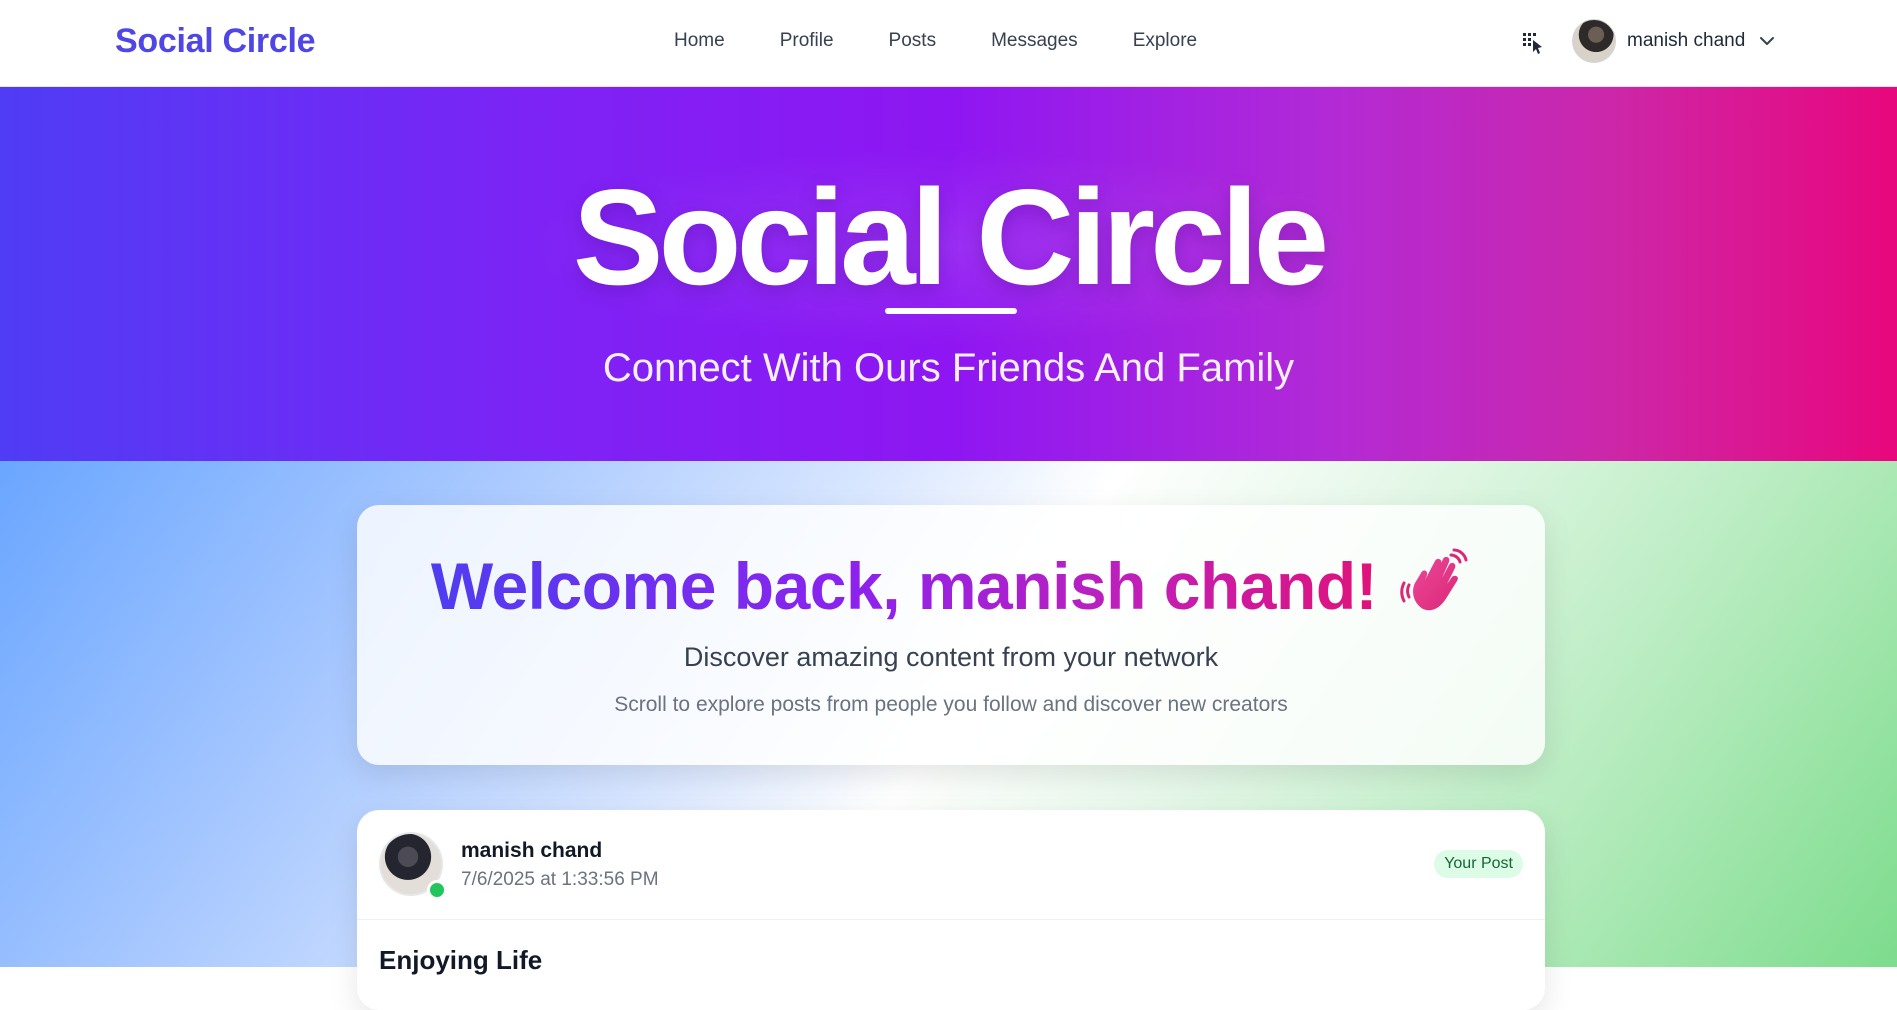 This screenshot has width=1897, height=1010. I want to click on avatar, so click(1594, 41).